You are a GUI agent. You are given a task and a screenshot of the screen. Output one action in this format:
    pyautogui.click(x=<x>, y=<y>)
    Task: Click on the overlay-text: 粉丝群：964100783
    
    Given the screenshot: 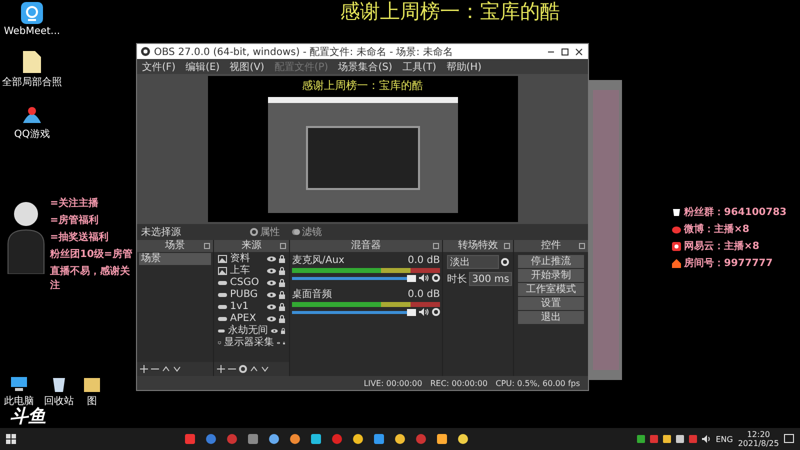 What is the action you would take?
    pyautogui.click(x=735, y=212)
    